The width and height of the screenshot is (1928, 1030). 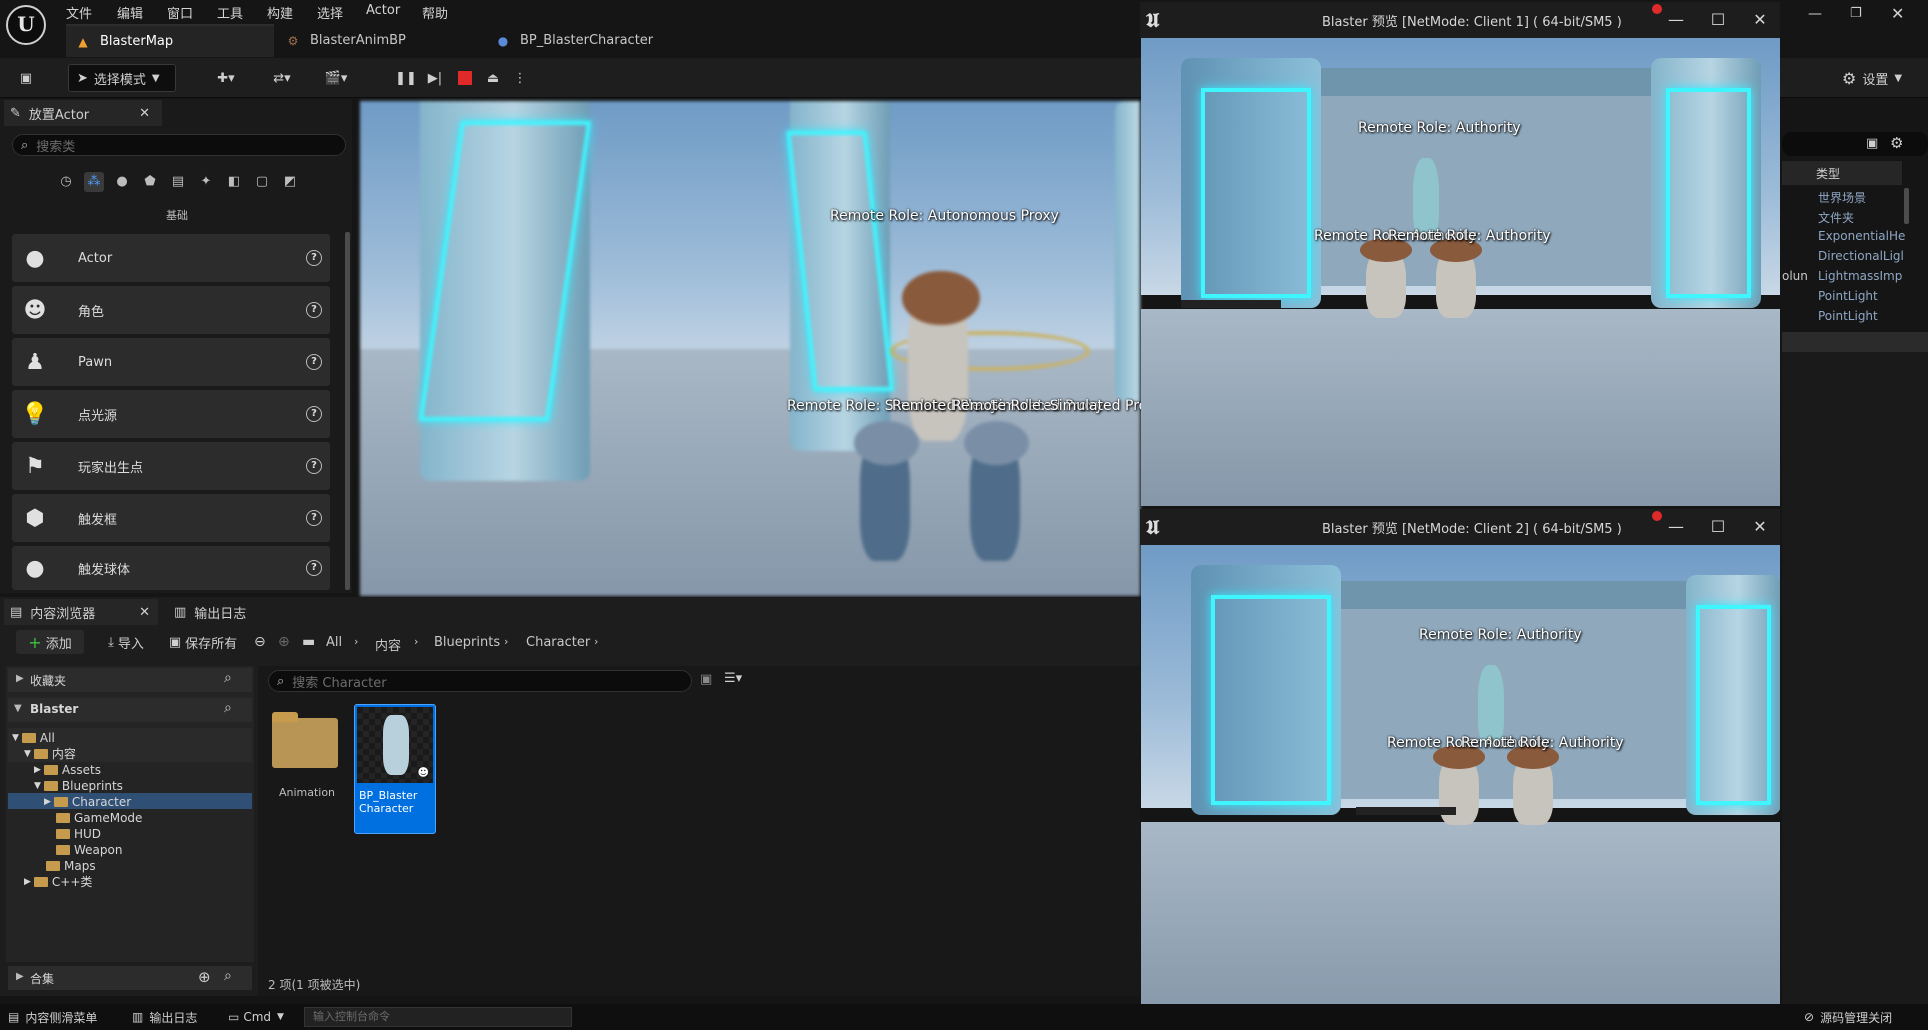 What do you see at coordinates (126, 642) in the screenshot?
I see `import-button: ⤓ 导入` at bounding box center [126, 642].